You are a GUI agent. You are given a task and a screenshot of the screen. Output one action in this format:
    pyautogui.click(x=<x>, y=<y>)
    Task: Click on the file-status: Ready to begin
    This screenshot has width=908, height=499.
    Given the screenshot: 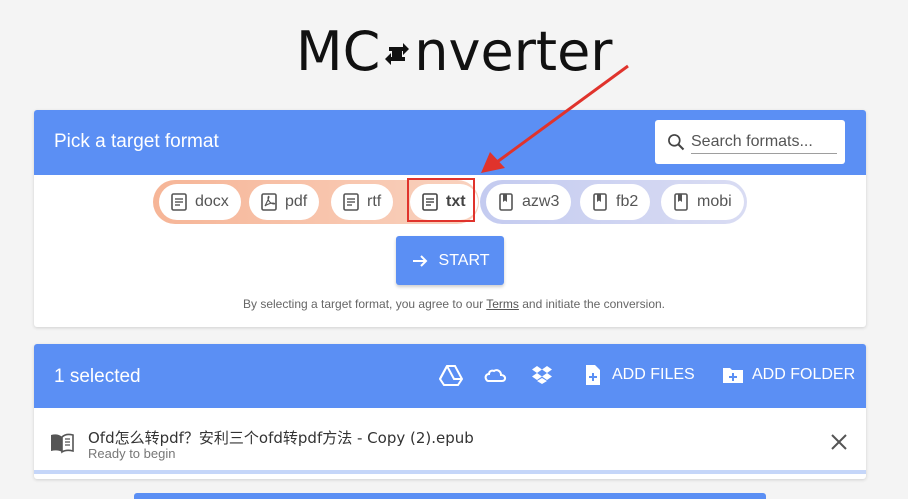 What is the action you would take?
    pyautogui.click(x=132, y=453)
    